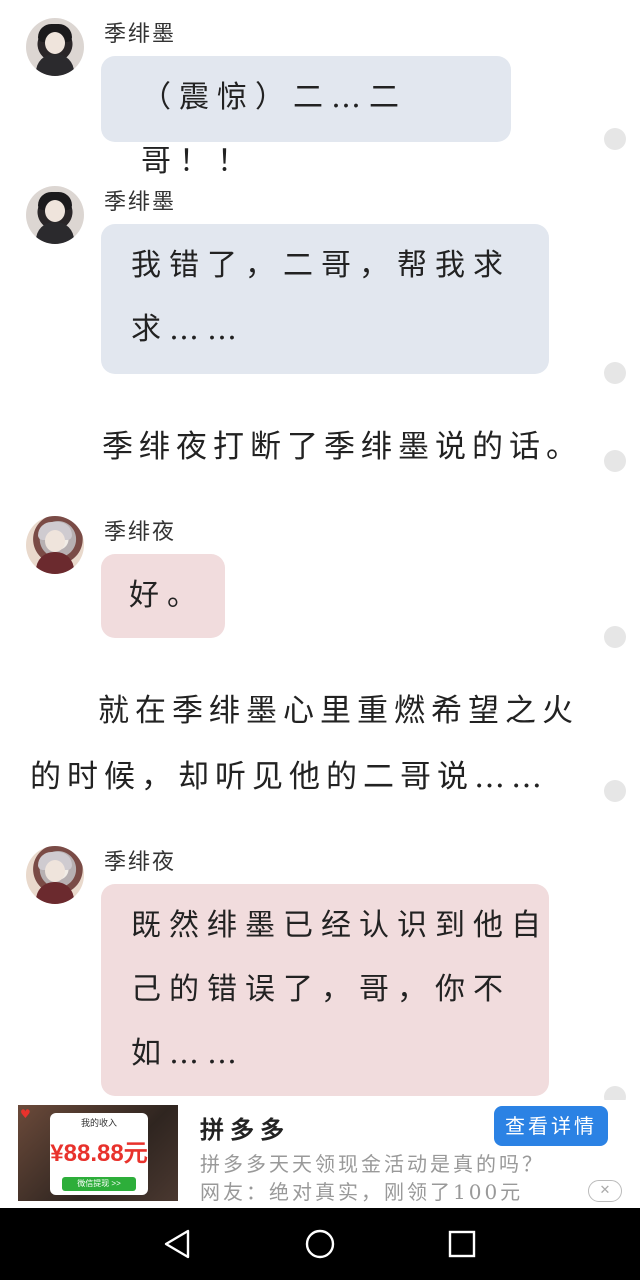 This screenshot has height=1280, width=640. I want to click on narration-line: 季绯夜打断了季绯墨说的话。, so click(342, 447).